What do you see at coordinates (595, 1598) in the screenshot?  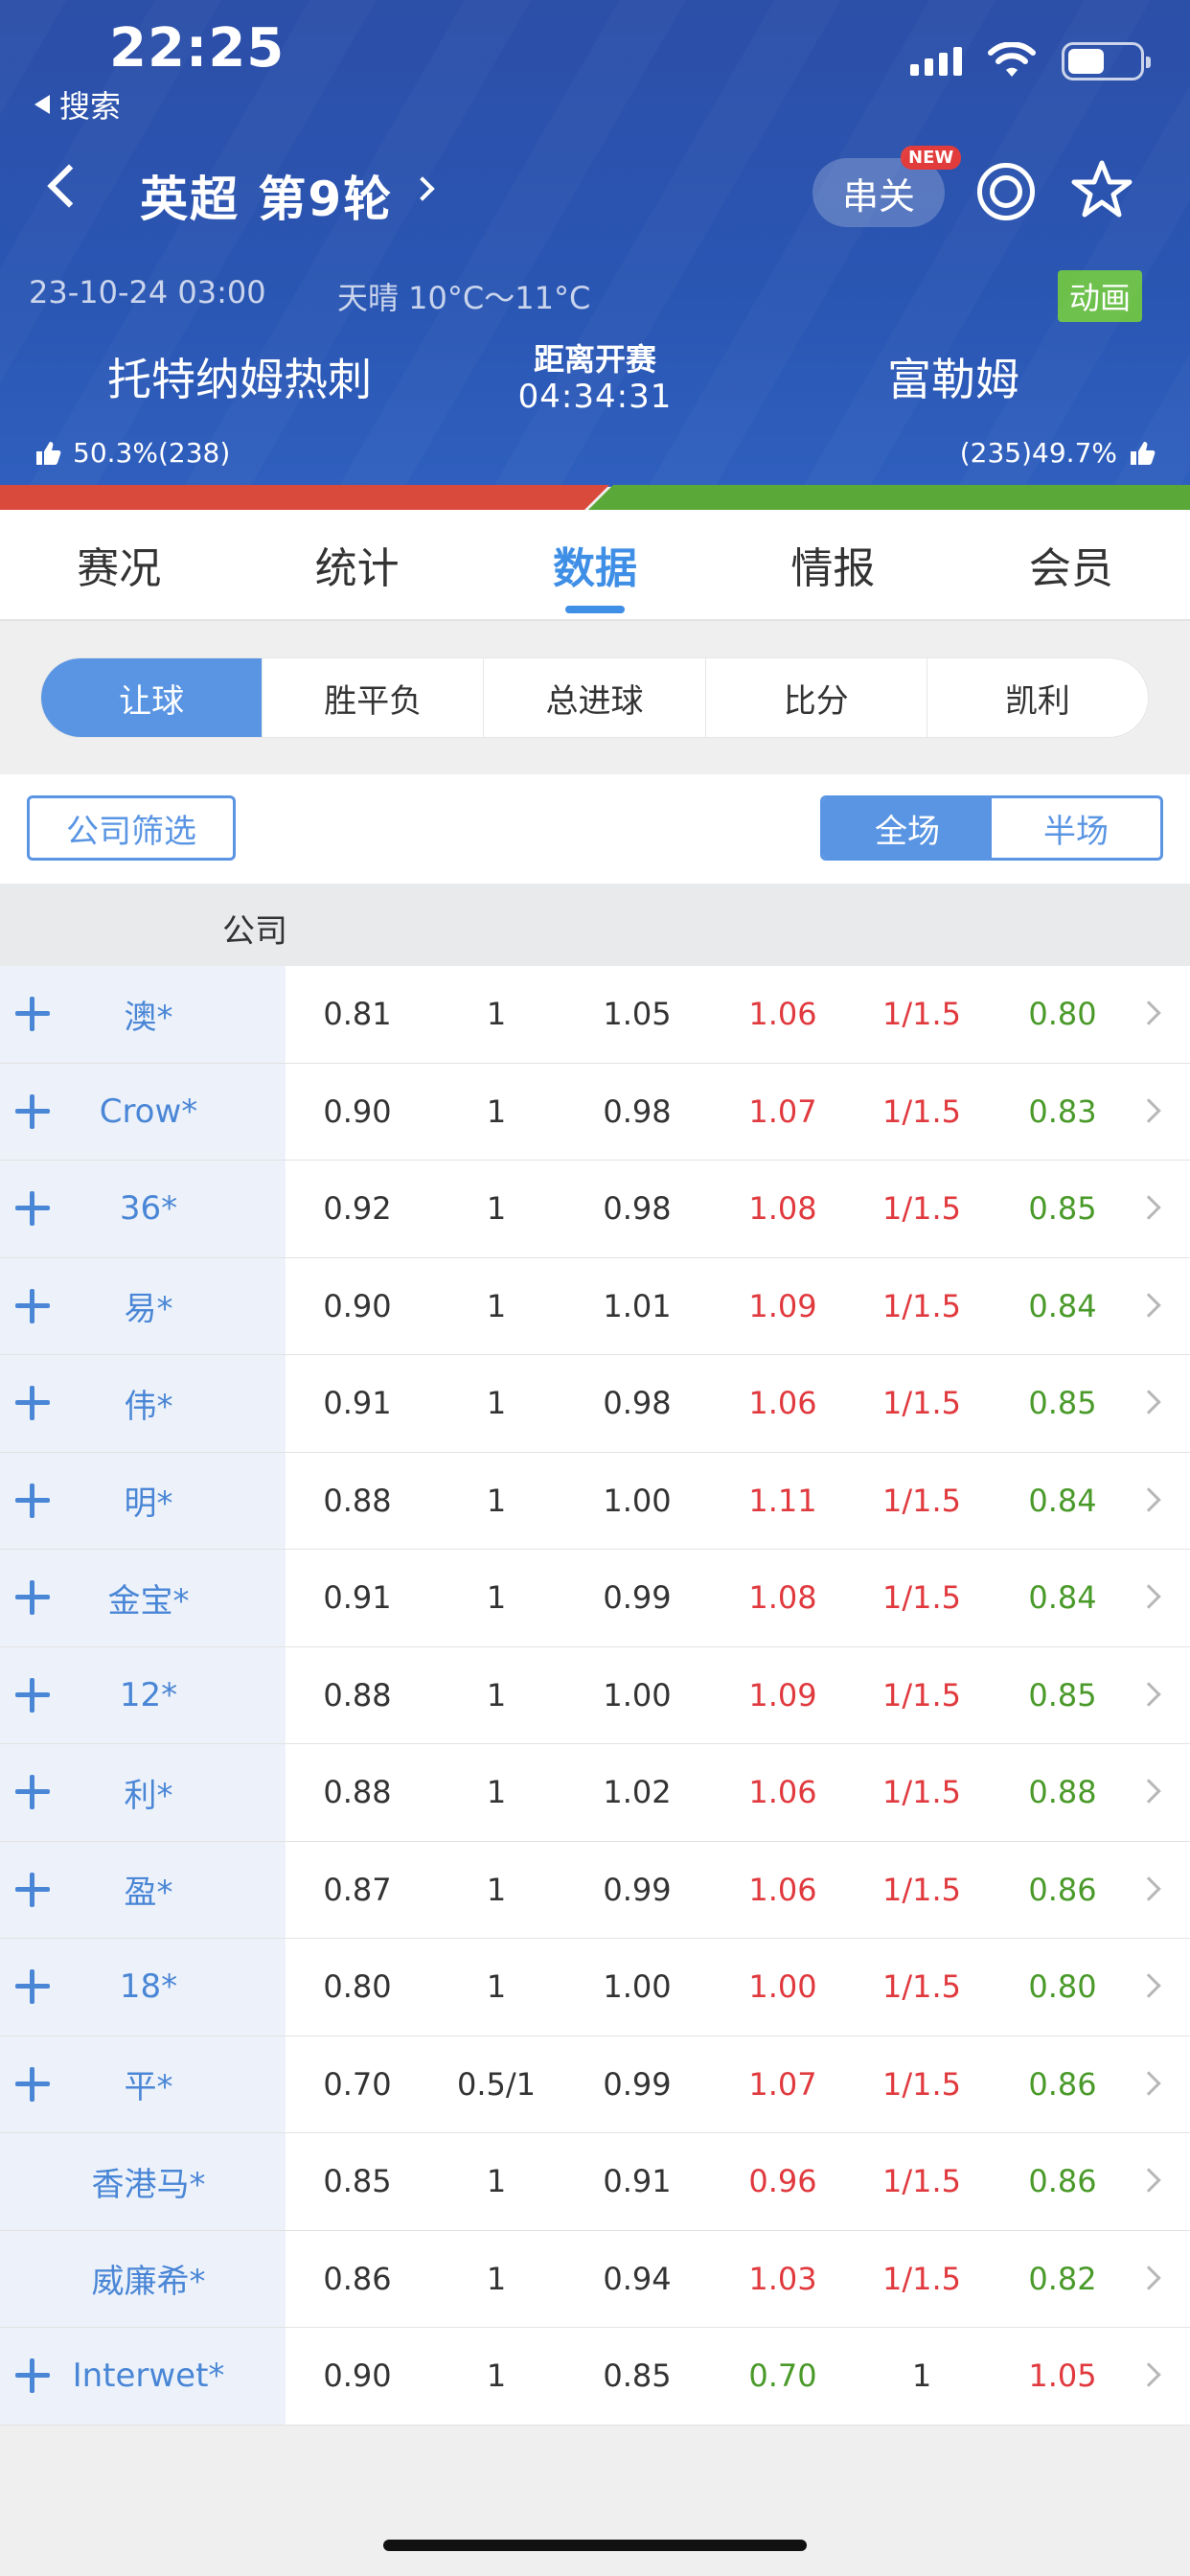 I see `table-row: 金宝* 0.91 1 0.99 1.08 1/1.5 0.84` at bounding box center [595, 1598].